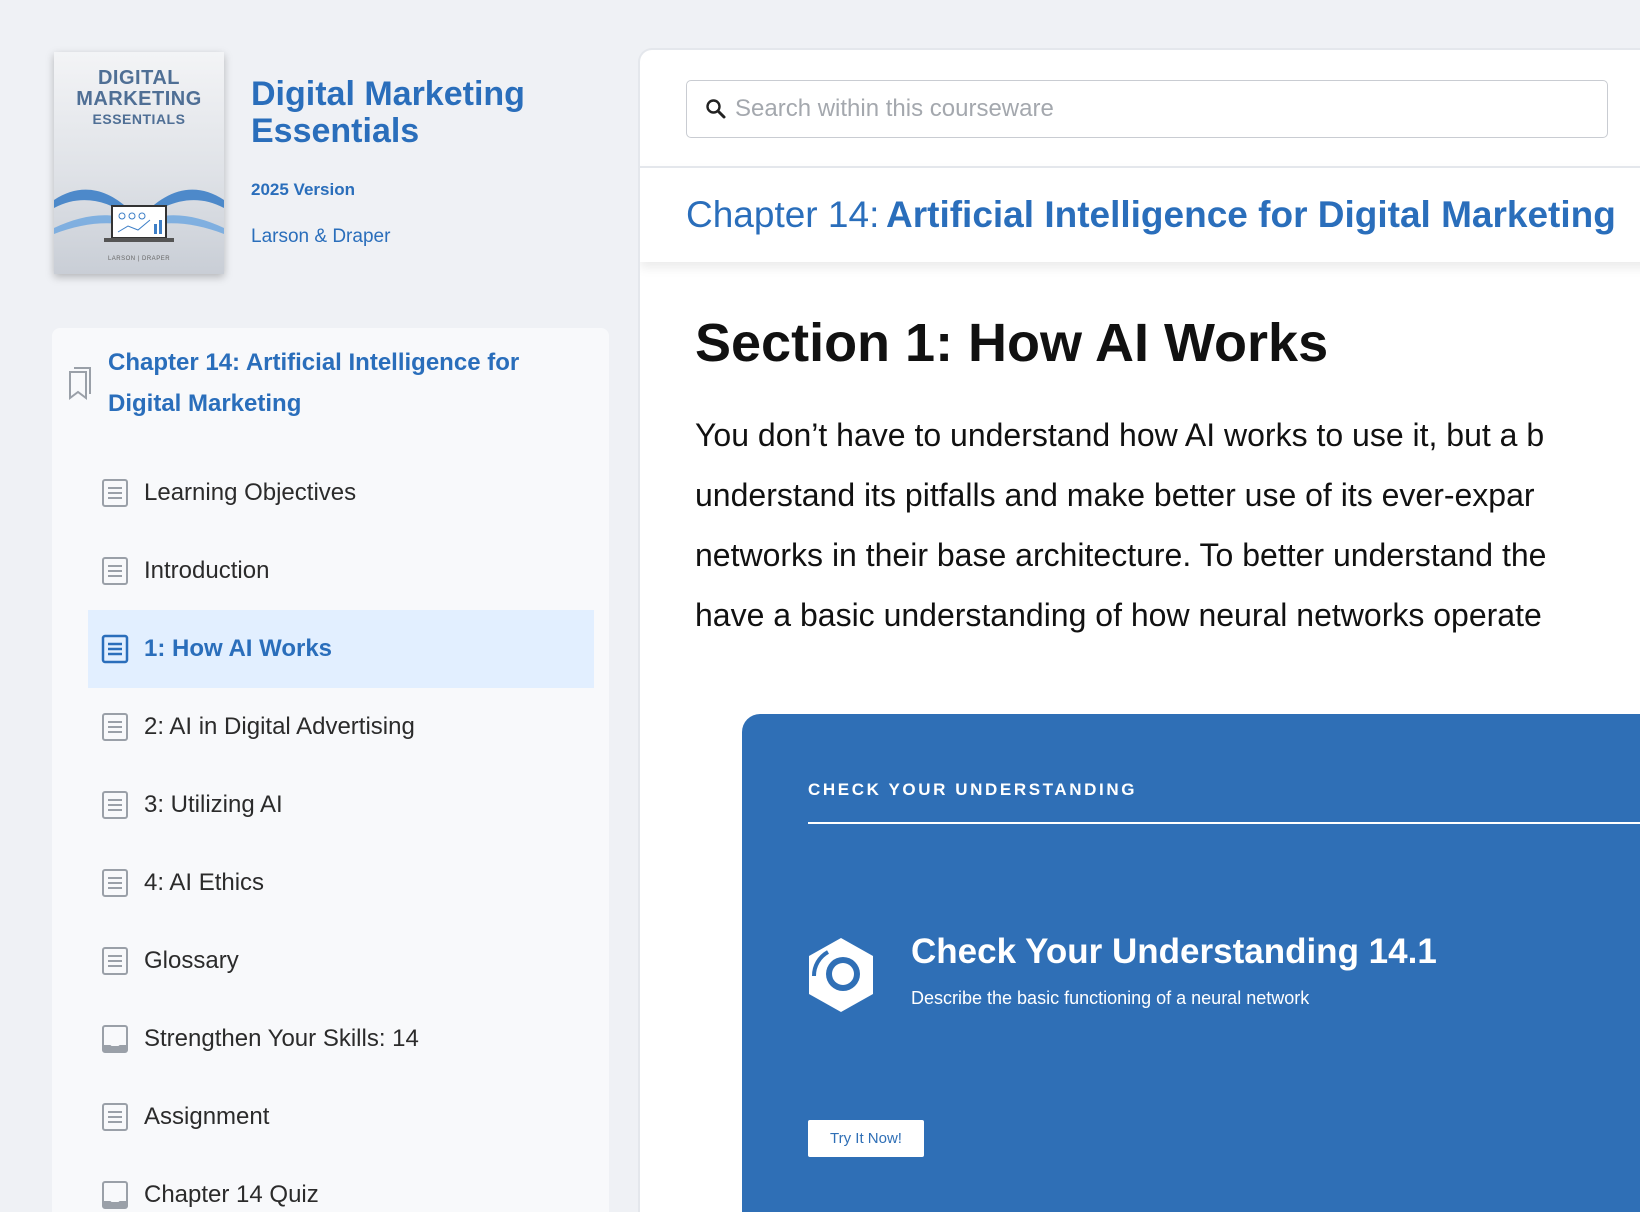  What do you see at coordinates (716, 109) in the screenshot?
I see `search-icon` at bounding box center [716, 109].